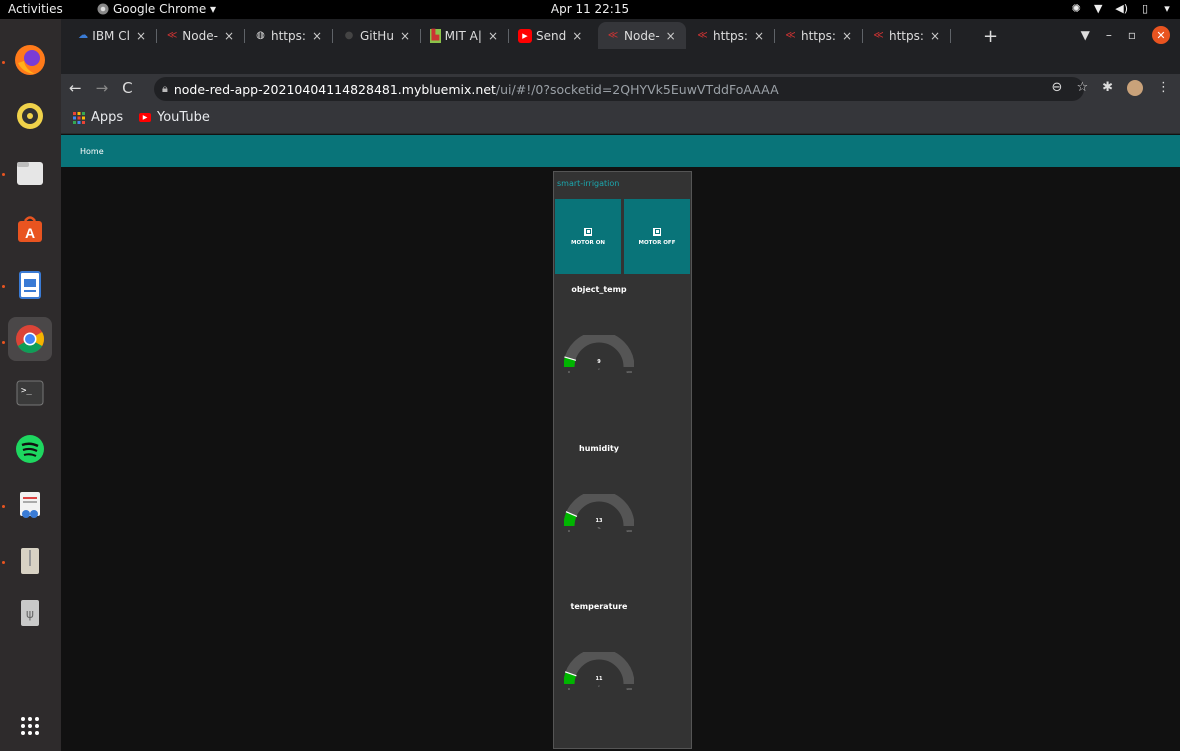  What do you see at coordinates (599, 513) in the screenshot?
I see `gauge-dial: 13 % 0 100` at bounding box center [599, 513].